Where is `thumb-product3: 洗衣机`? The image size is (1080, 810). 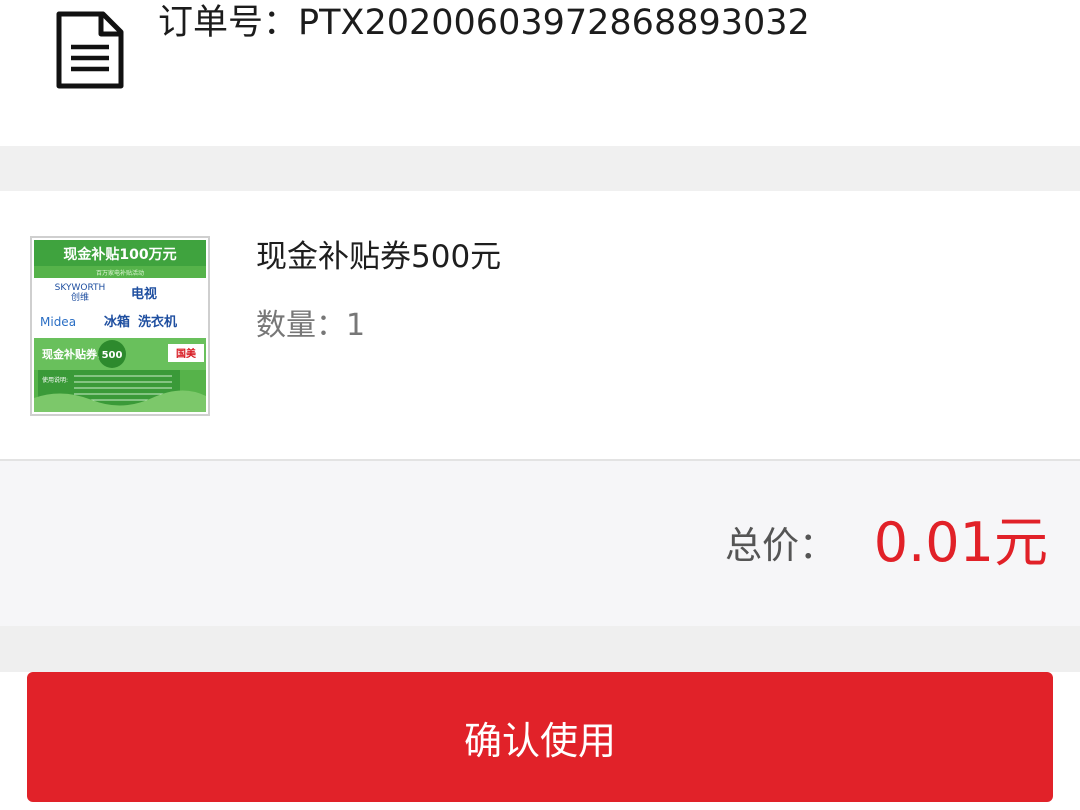
thumb-product3: 洗衣机 is located at coordinates (157, 322).